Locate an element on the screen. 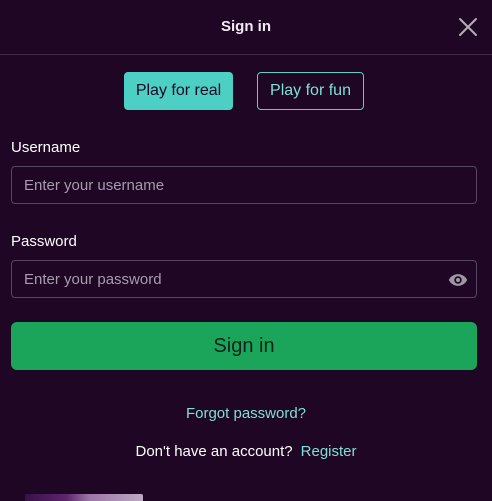 The width and height of the screenshot is (492, 501). forgot-password-link: Forgot password? is located at coordinates (246, 413).